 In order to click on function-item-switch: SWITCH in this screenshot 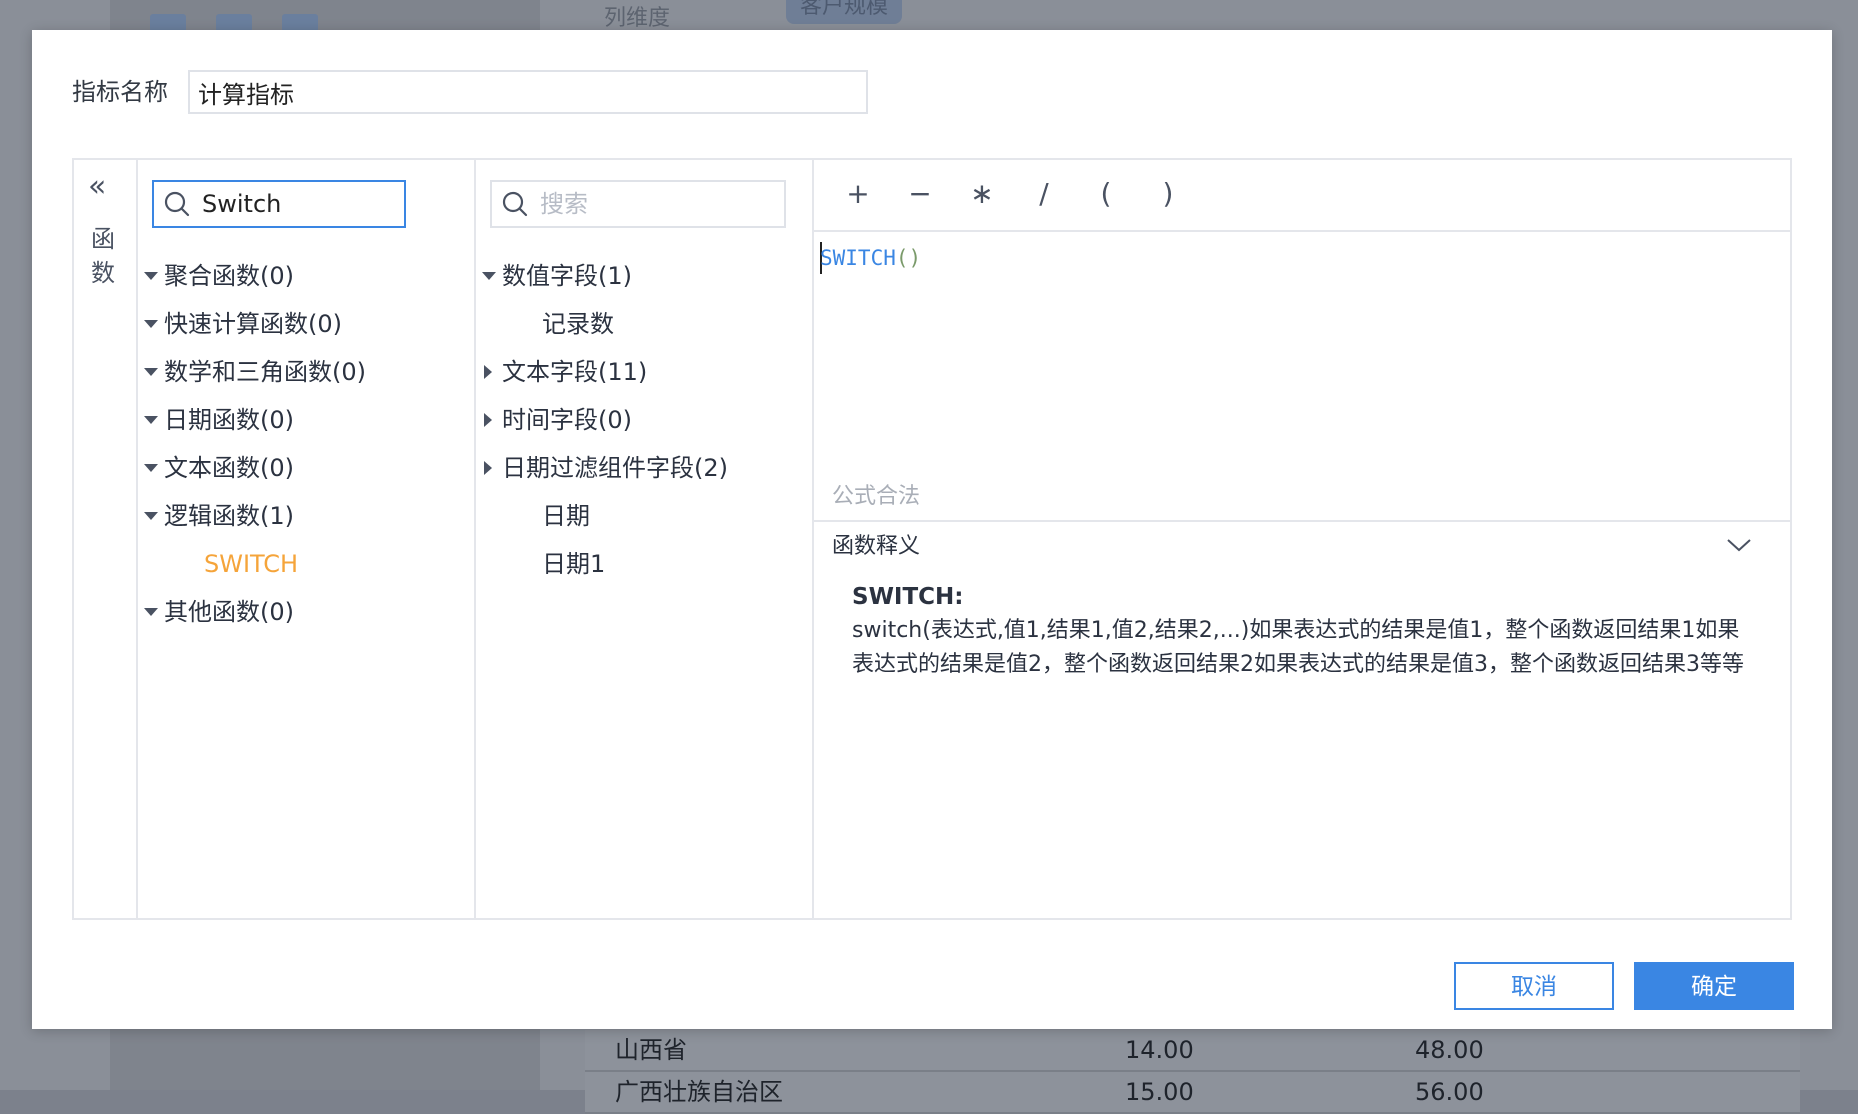, I will do `click(305, 564)`.